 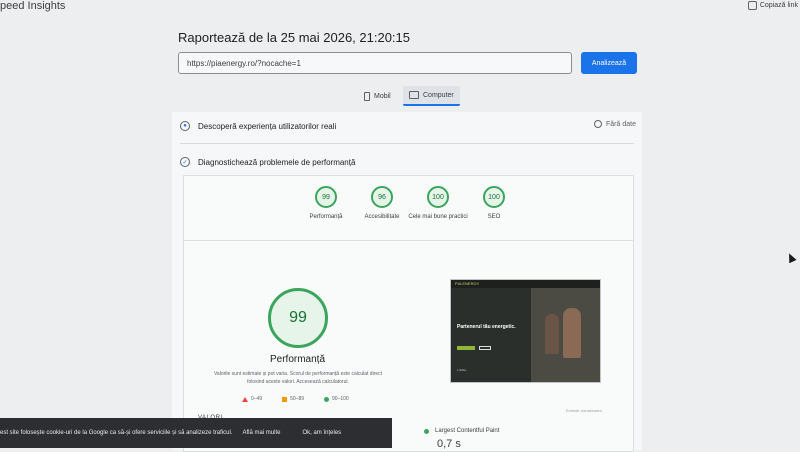 I want to click on gauge-label: SEO, so click(x=494, y=217).